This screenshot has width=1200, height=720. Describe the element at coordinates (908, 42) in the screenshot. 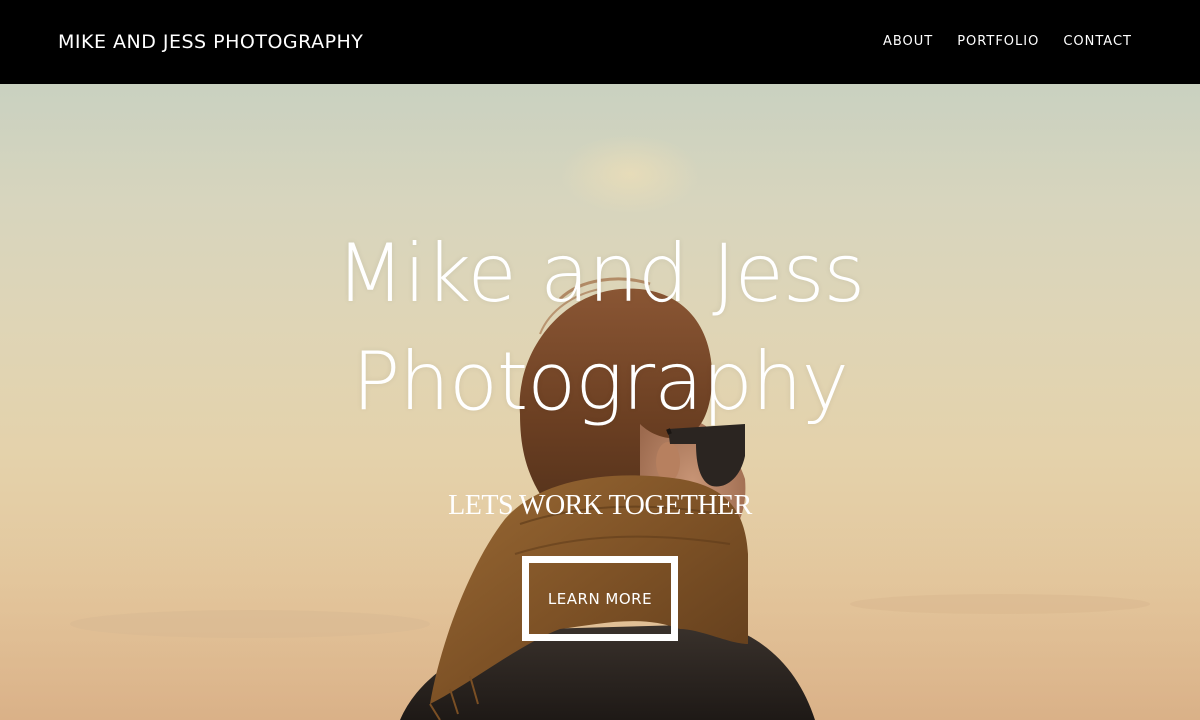

I see `nav-about-link: ABOUT` at that location.